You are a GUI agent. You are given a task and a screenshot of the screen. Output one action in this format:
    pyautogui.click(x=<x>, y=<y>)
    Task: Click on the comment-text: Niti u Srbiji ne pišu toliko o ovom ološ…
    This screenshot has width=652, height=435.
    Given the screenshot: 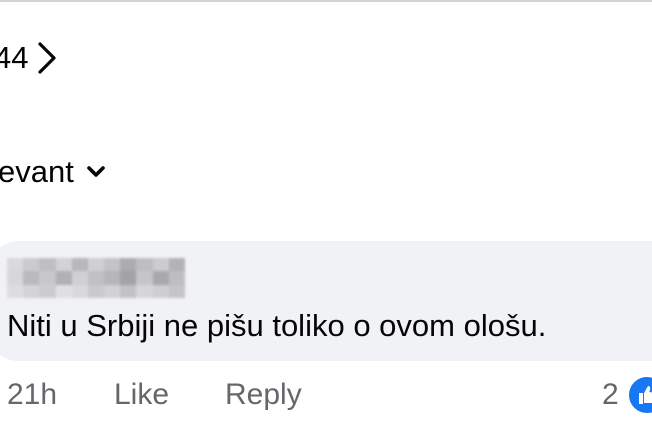 What is the action you would take?
    pyautogui.click(x=277, y=325)
    